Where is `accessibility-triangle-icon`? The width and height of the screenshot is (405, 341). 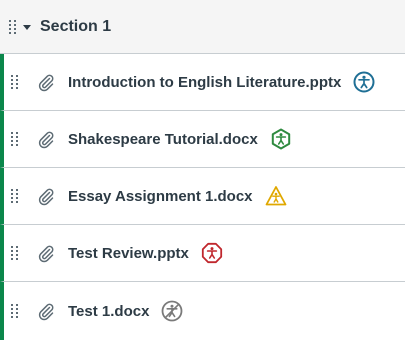 accessibility-triangle-icon is located at coordinates (276, 196).